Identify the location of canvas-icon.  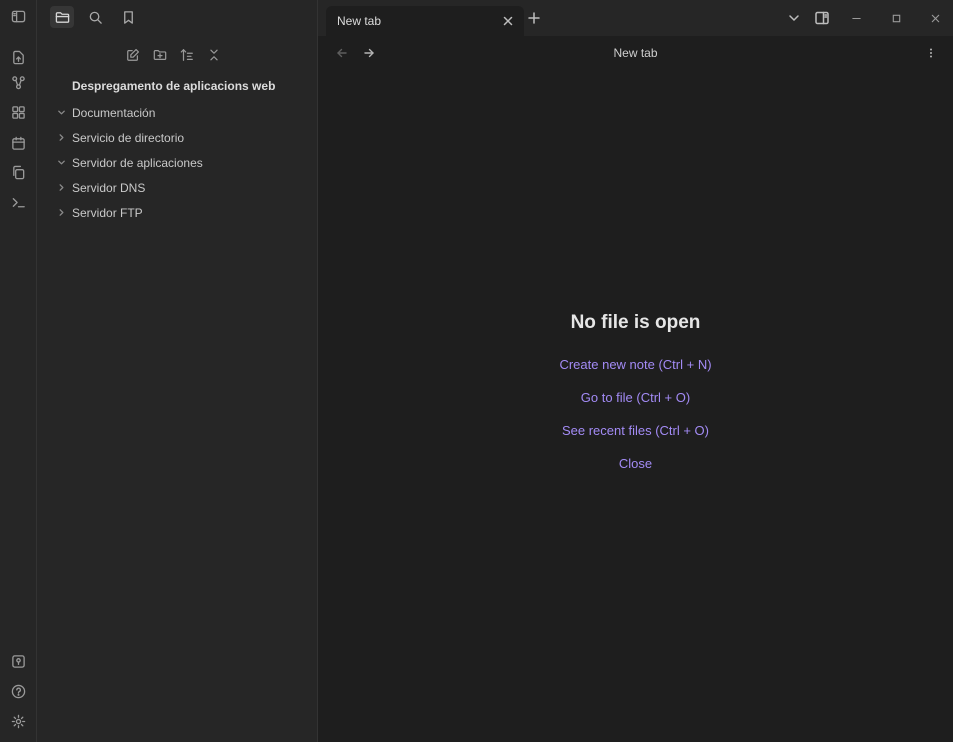
(18, 112).